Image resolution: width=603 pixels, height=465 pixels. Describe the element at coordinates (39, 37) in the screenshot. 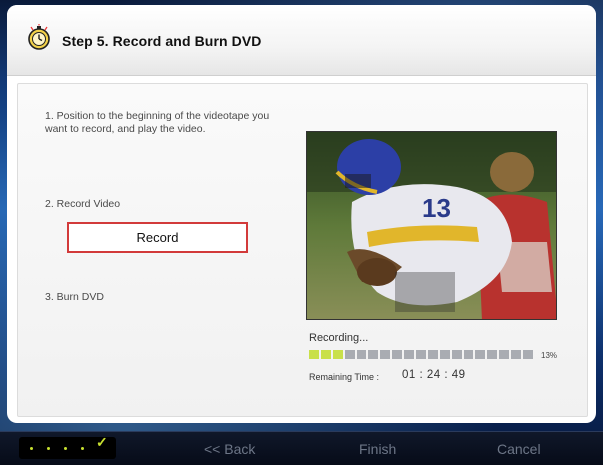

I see `timer-icon` at that location.